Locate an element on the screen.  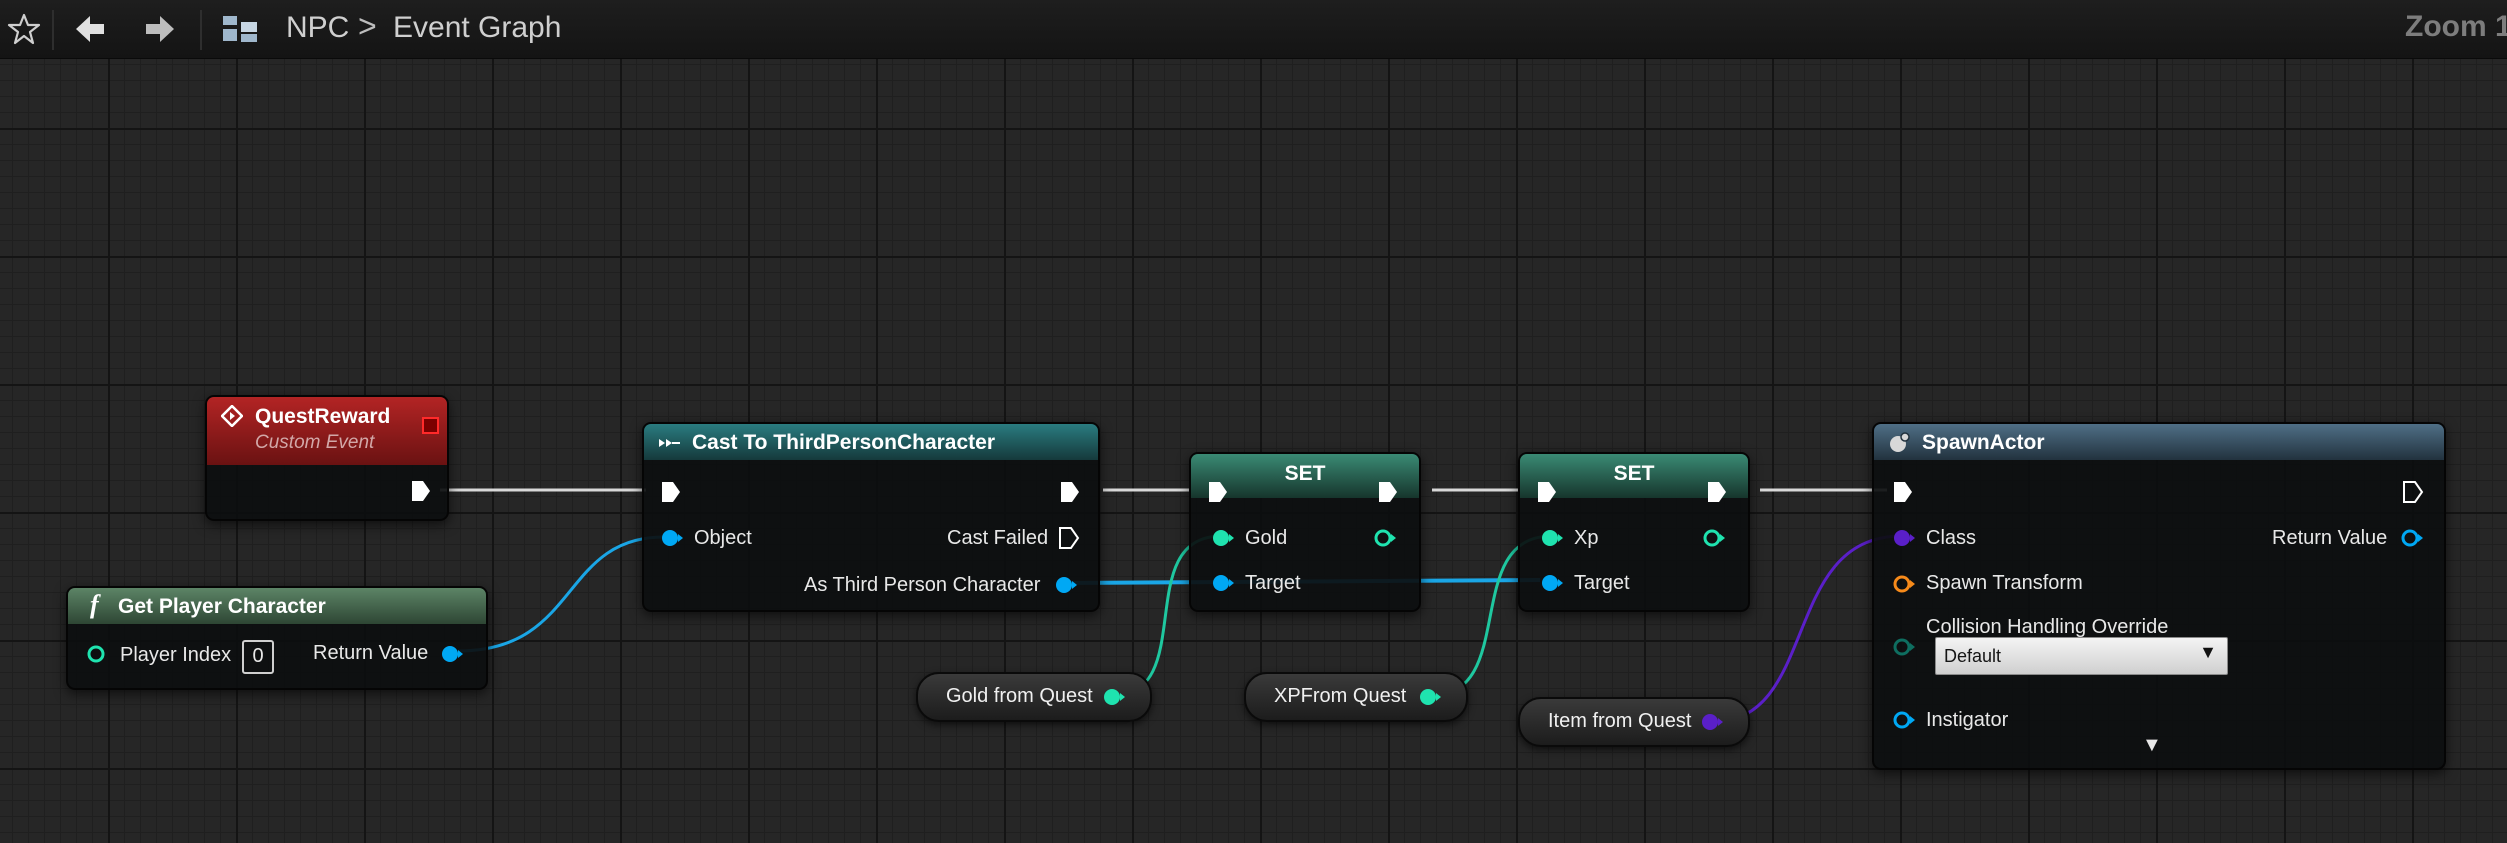
quest-reward-event-node: QuestReward Custom Event is located at coordinates (327, 458).